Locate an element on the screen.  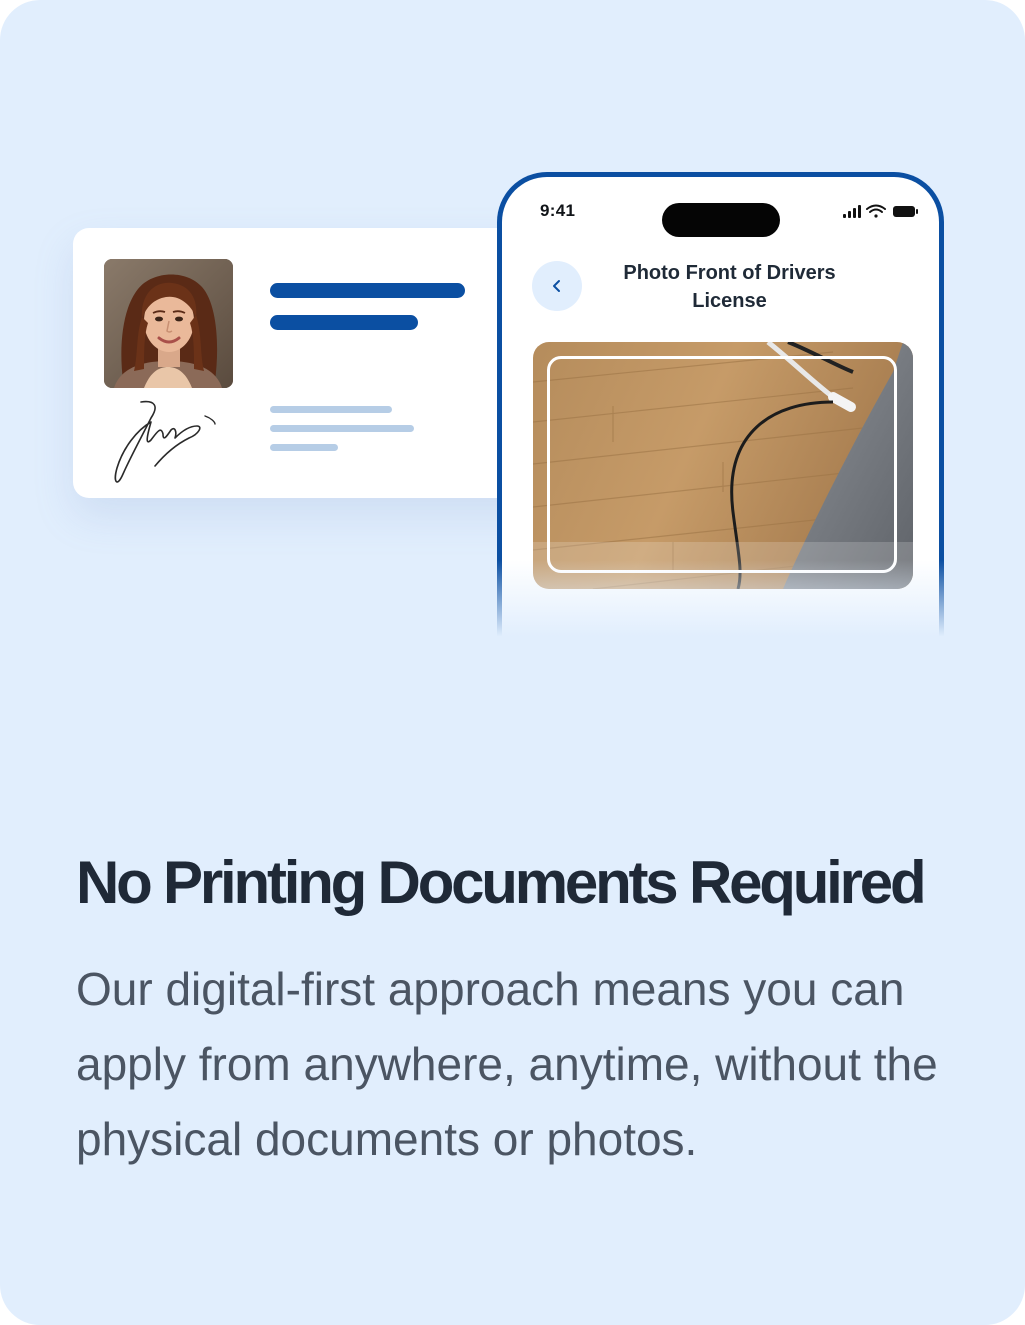
wifi-icon is located at coordinates (876, 211).